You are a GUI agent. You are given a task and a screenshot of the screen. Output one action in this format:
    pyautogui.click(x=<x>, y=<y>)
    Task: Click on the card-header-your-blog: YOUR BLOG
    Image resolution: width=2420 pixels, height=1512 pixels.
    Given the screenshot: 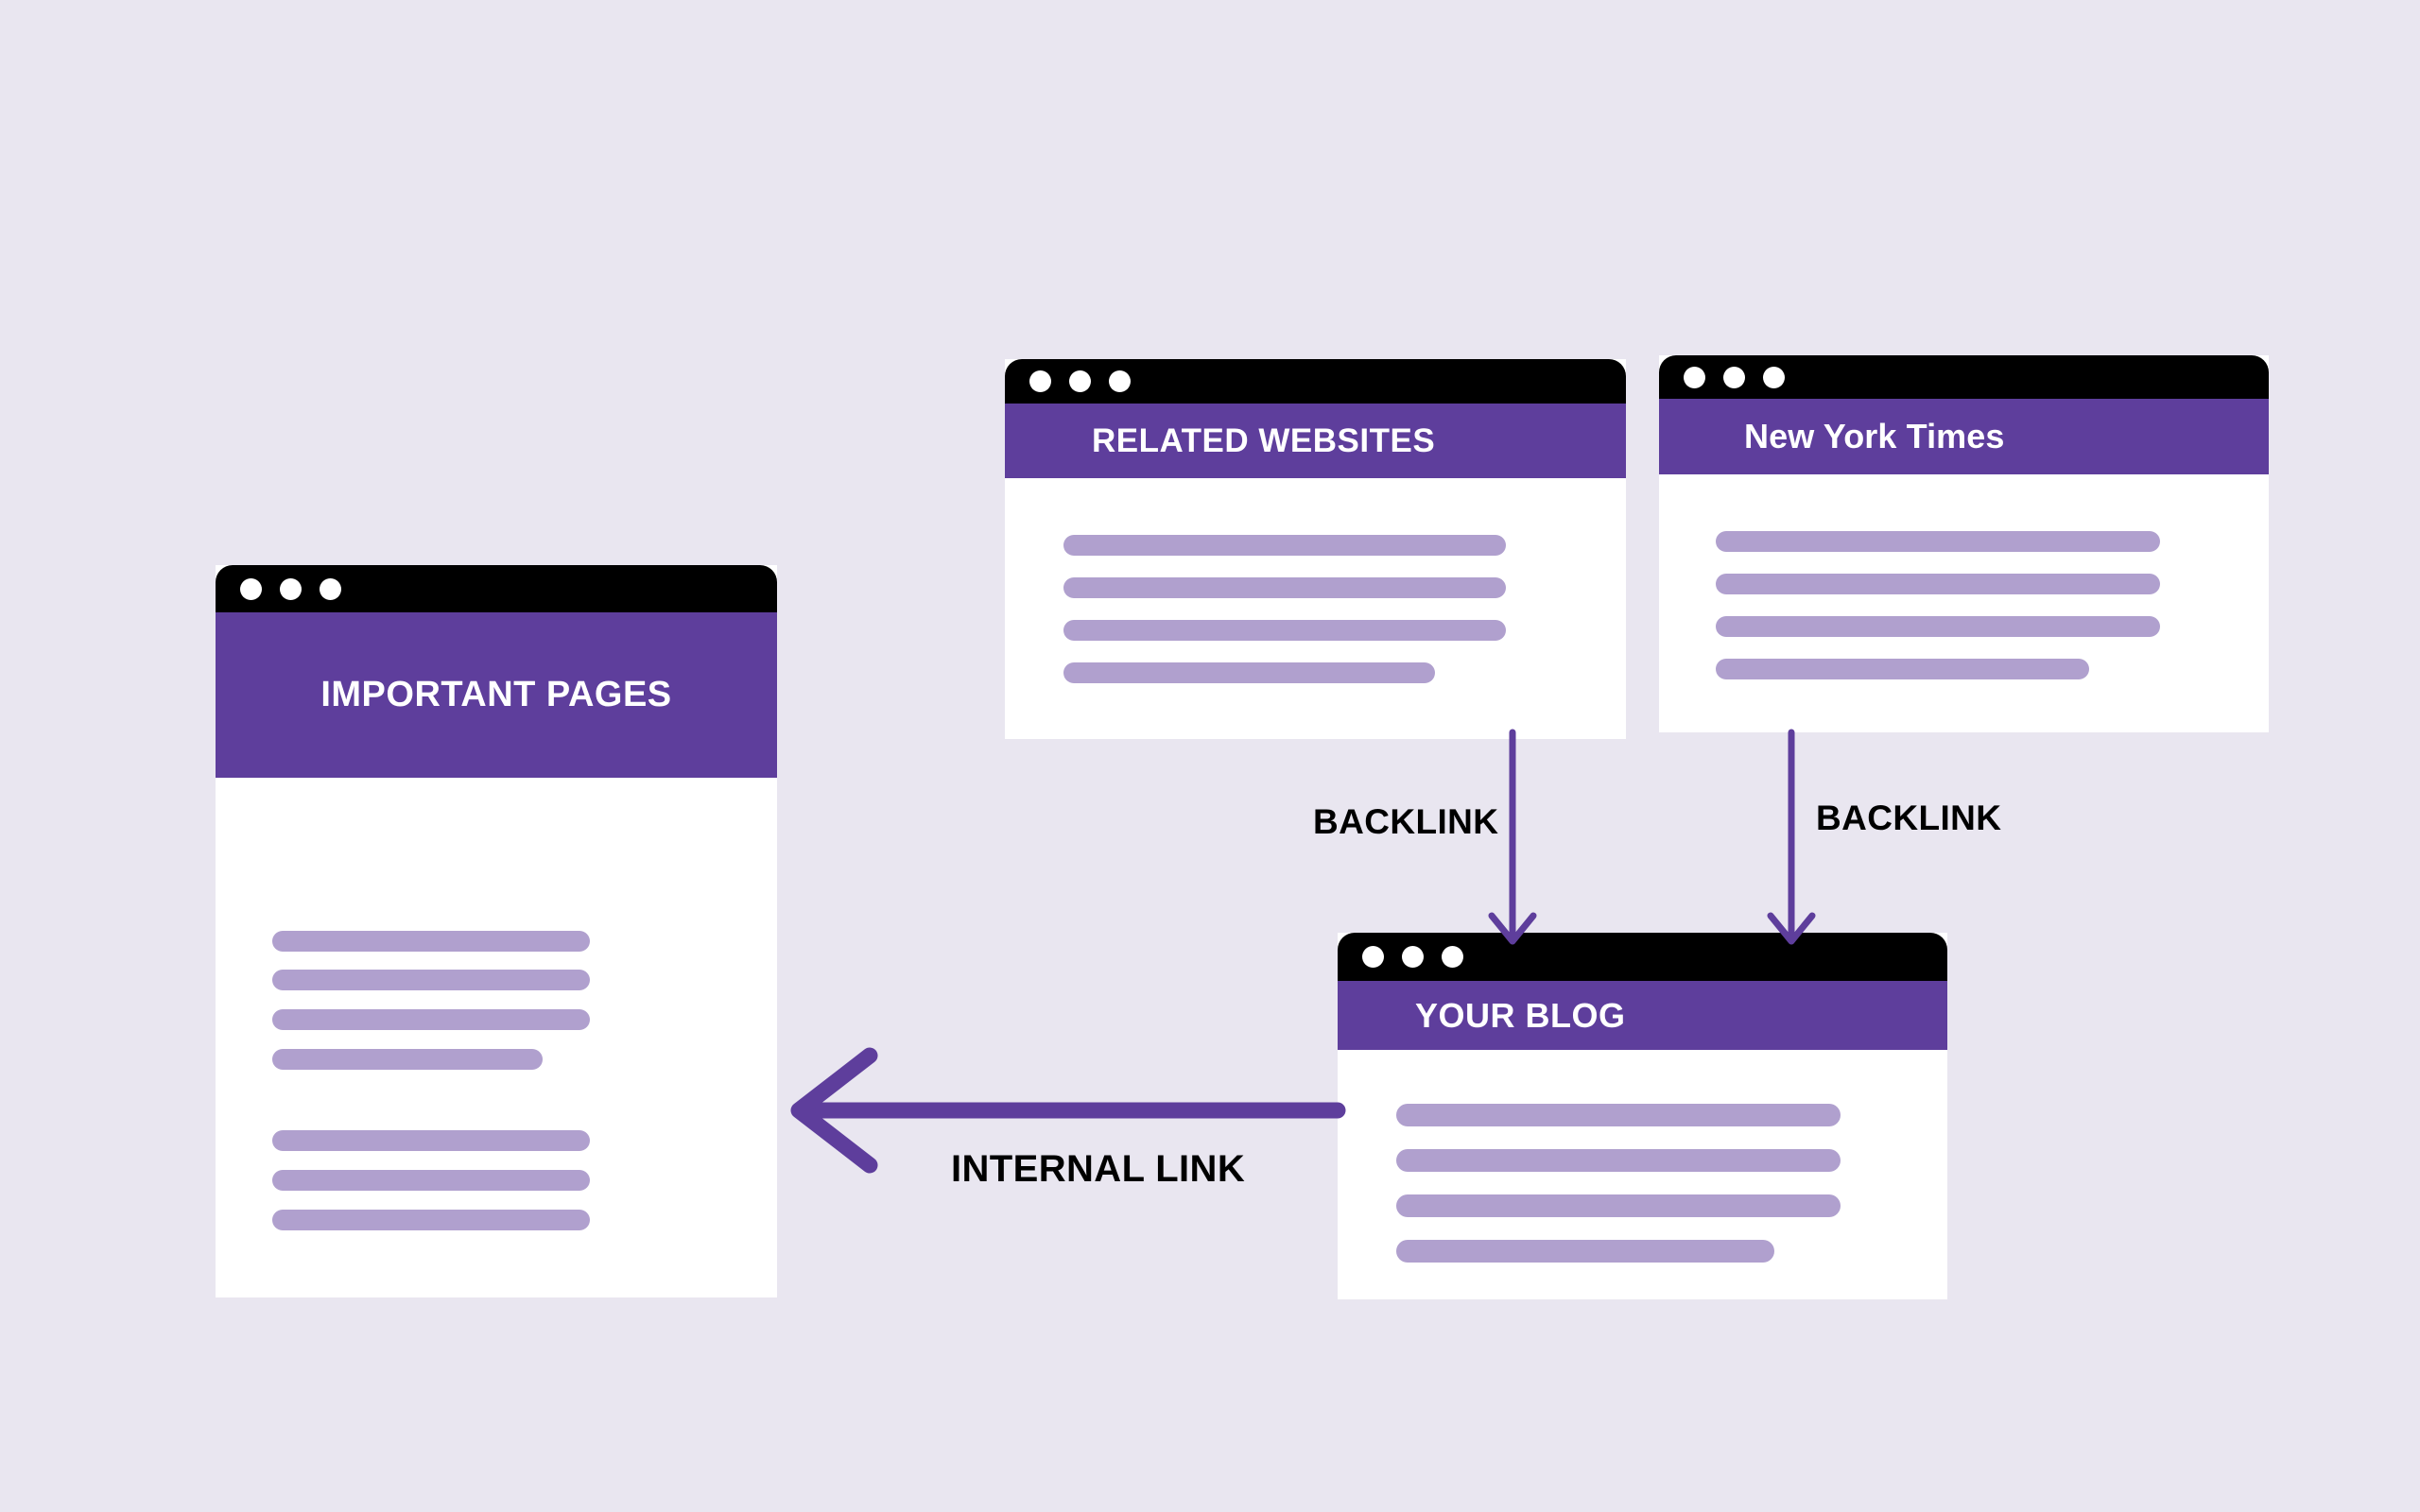 What is the action you would take?
    pyautogui.click(x=1642, y=1015)
    